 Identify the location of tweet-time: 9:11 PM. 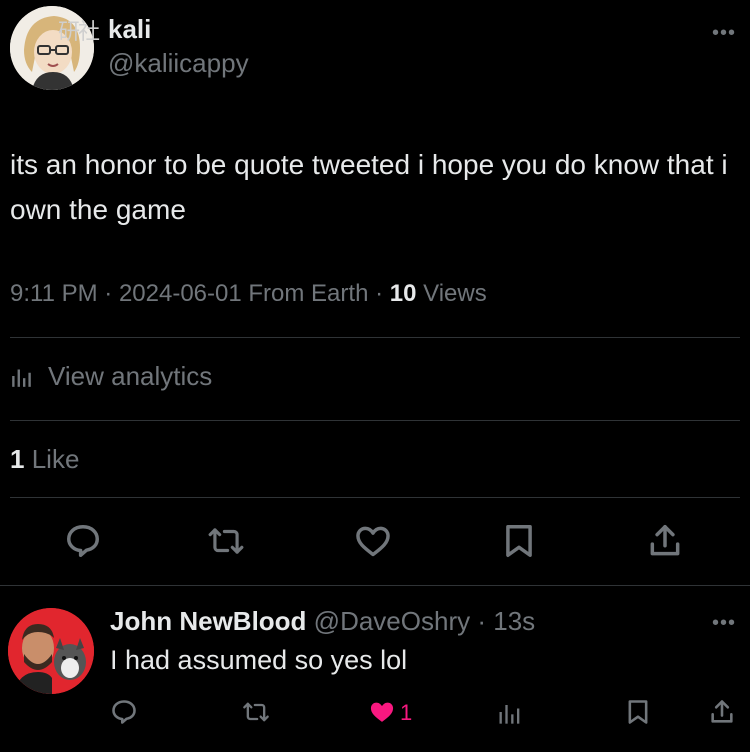
(54, 293).